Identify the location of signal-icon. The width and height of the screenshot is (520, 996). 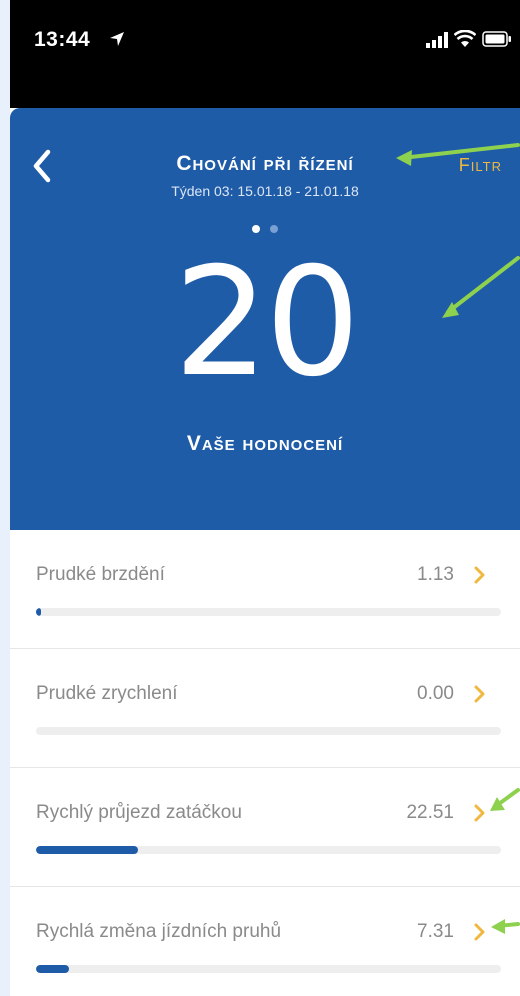
(437, 40).